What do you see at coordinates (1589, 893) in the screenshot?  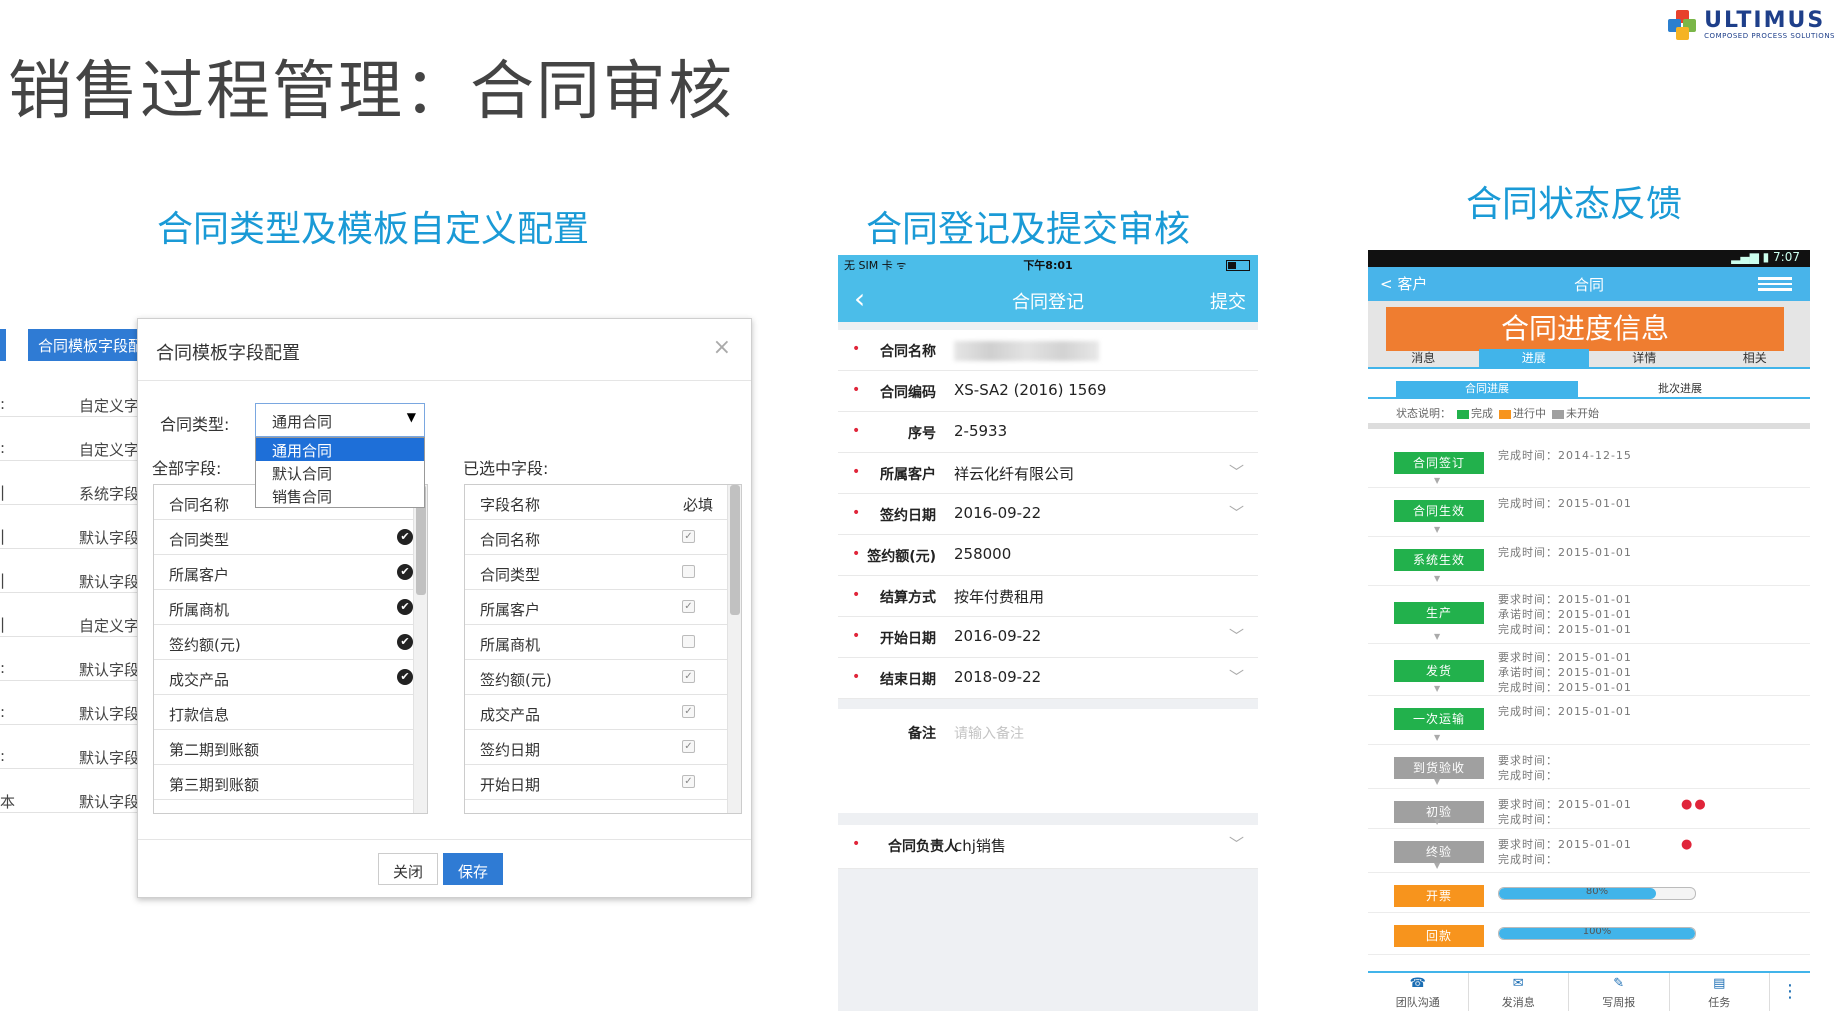 I see `progress-stage: 开票 80%` at bounding box center [1589, 893].